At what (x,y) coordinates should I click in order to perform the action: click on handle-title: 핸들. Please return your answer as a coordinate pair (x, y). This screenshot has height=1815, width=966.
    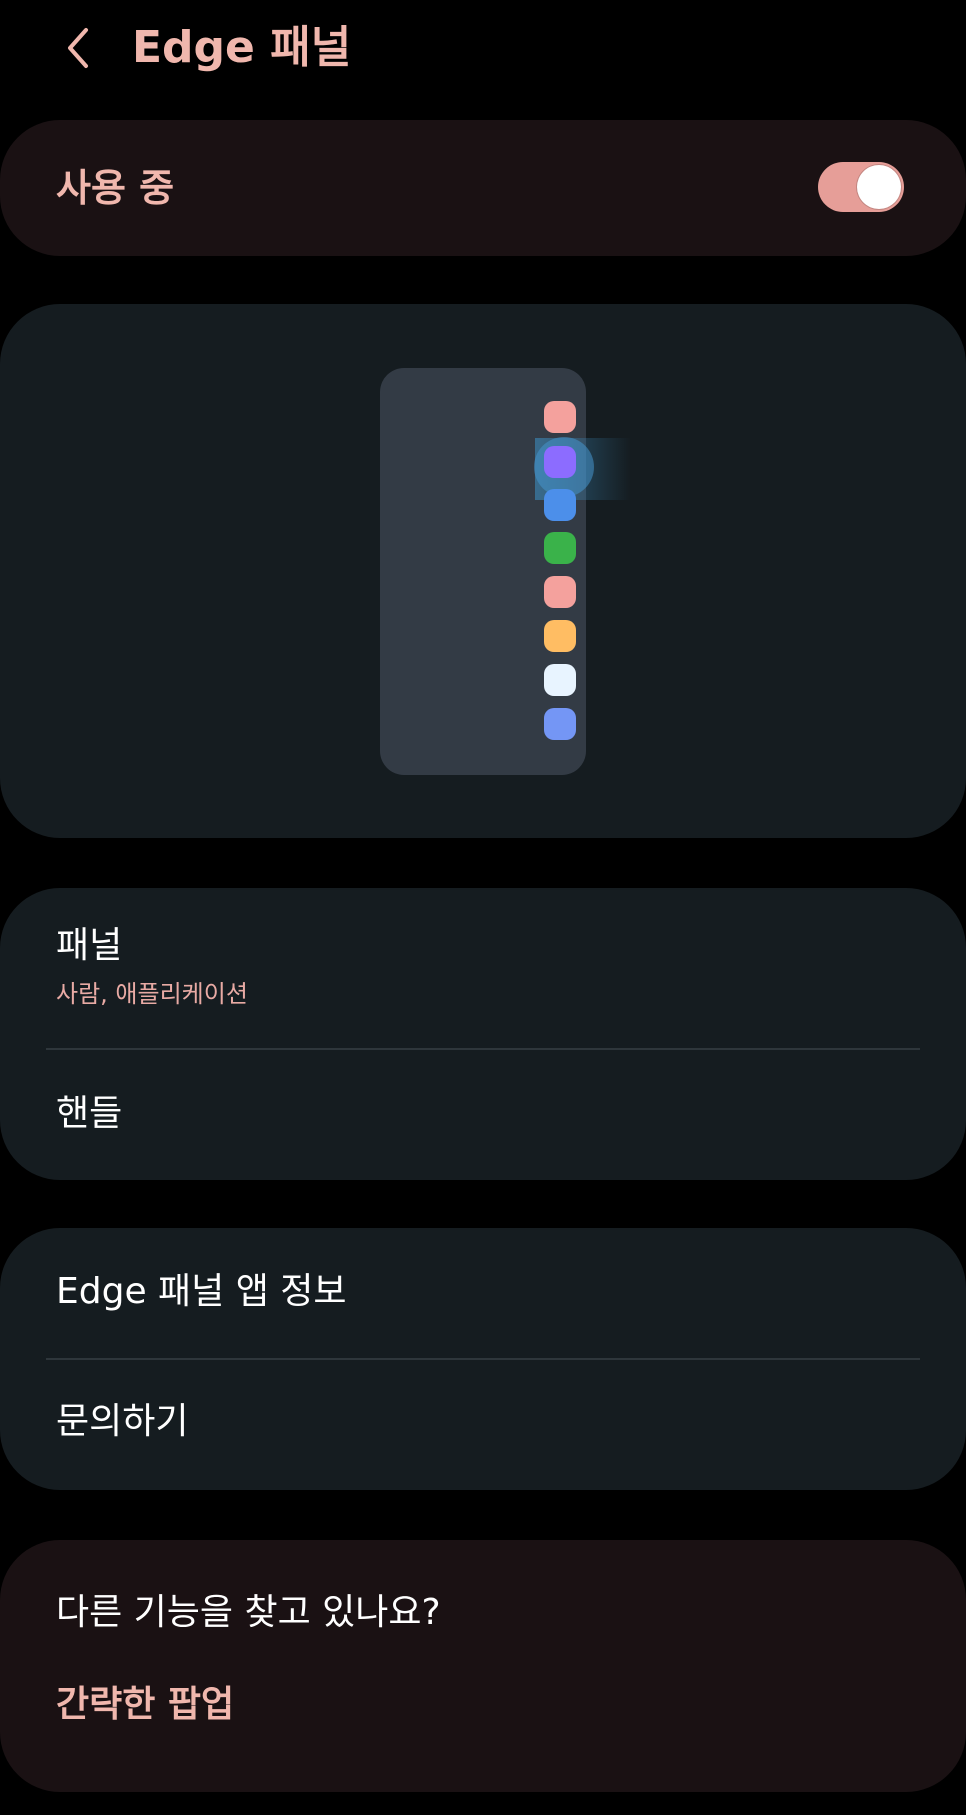
    Looking at the image, I should click on (89, 1113).